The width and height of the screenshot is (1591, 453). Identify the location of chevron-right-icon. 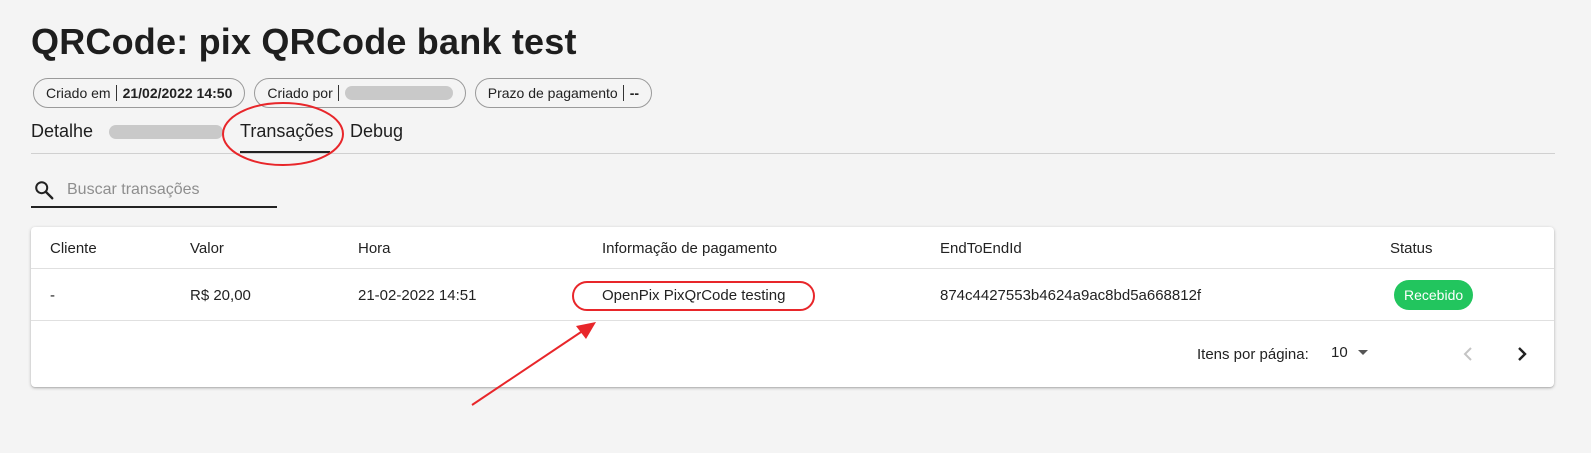
(1522, 354).